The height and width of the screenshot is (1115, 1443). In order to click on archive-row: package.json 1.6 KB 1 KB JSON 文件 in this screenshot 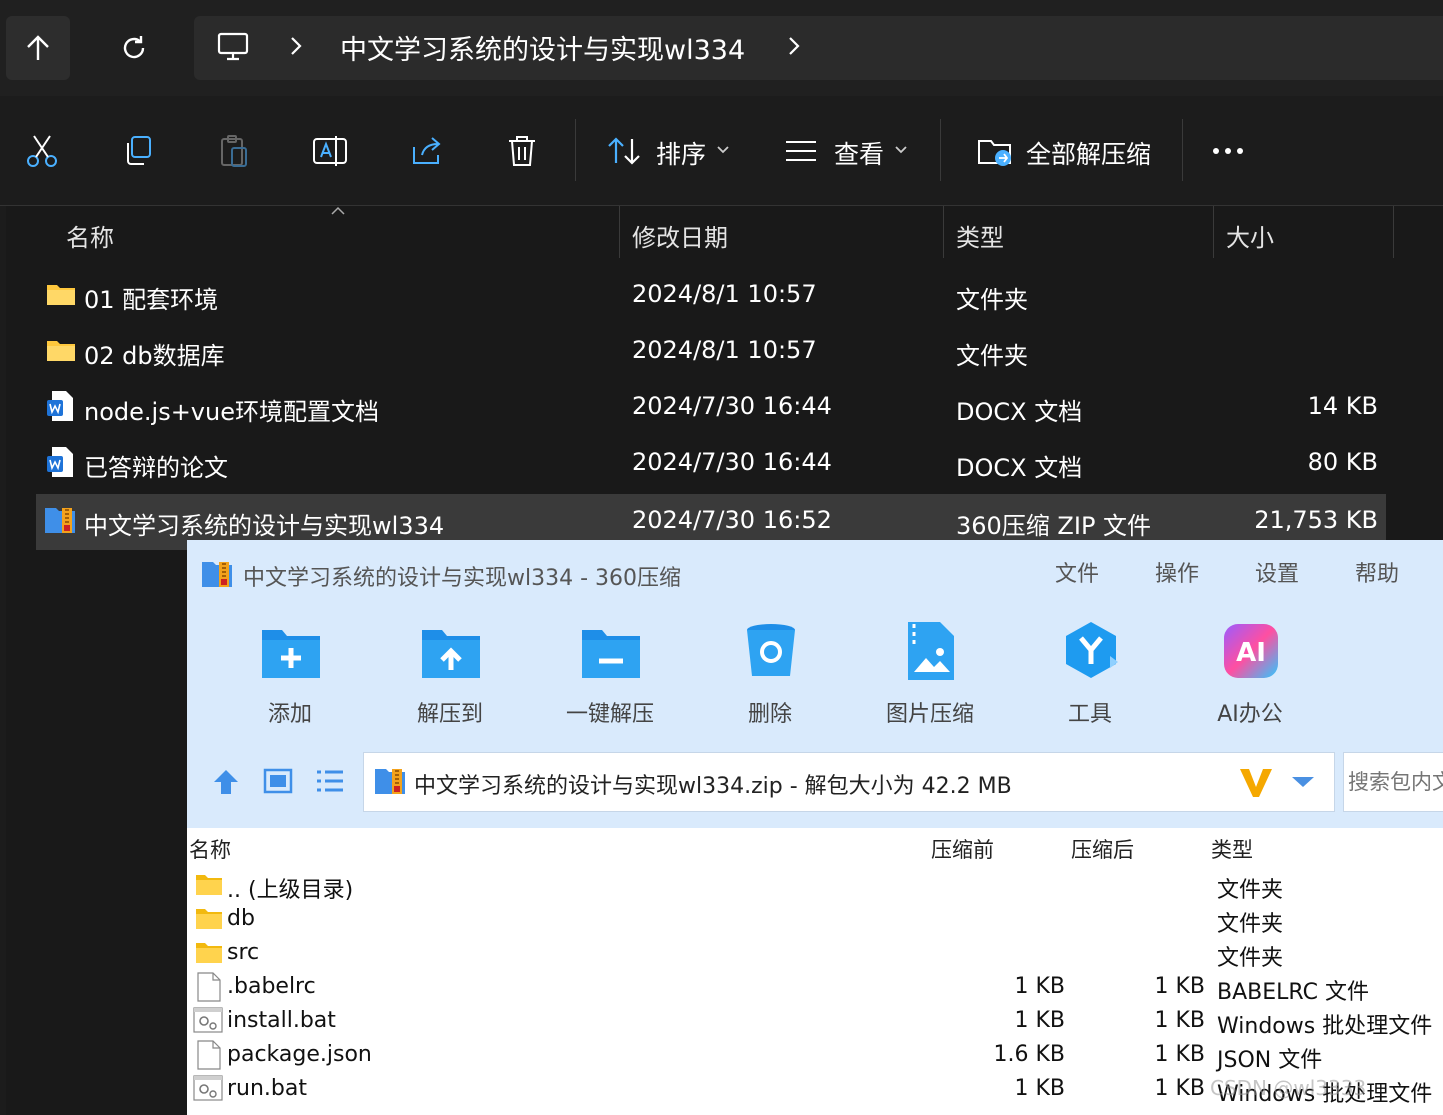, I will do `click(815, 1055)`.